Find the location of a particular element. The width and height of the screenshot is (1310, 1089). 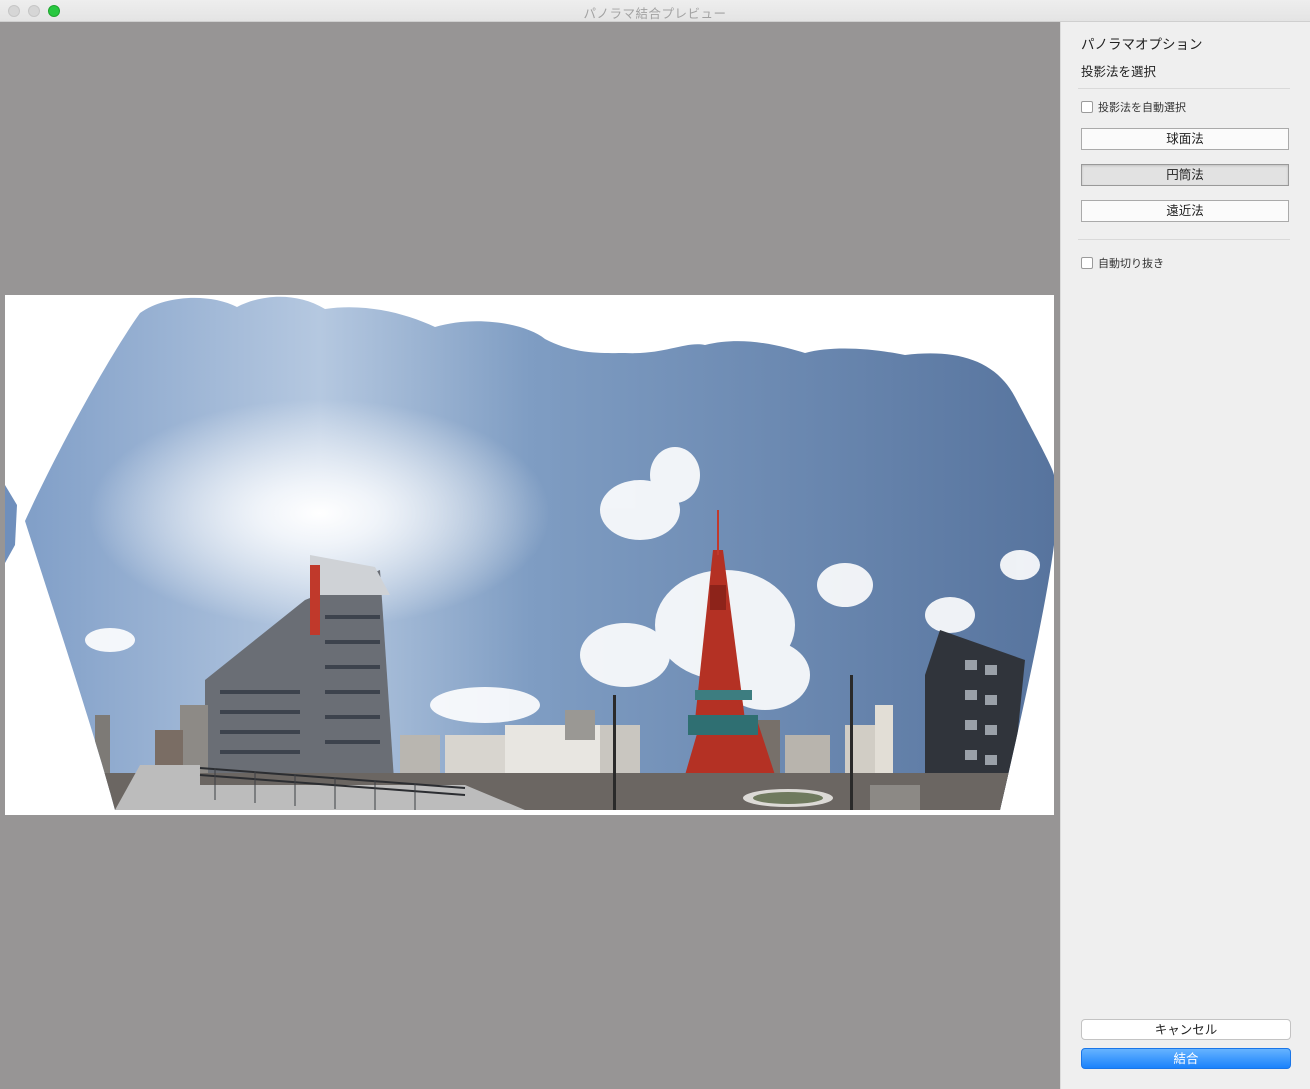

auto-select-projection-label: 投影法を自動選択 is located at coordinates (1142, 107).